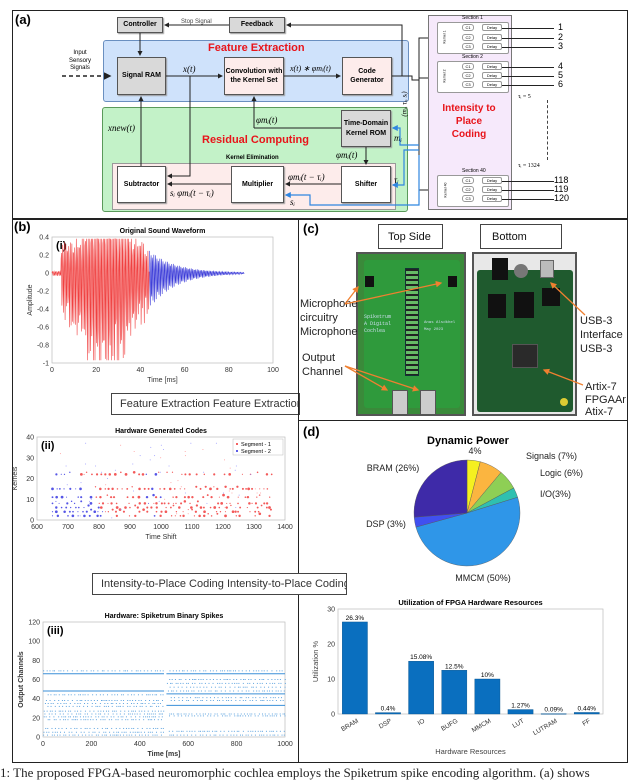  What do you see at coordinates (470, 661) in the screenshot?
I see `plot-area` at bounding box center [470, 661].